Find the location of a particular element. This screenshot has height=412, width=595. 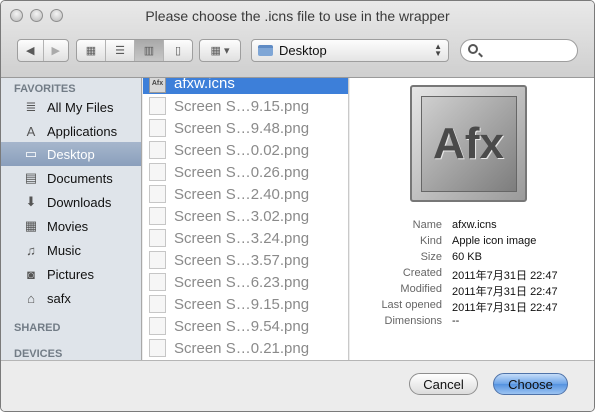

list-item: Afx afxw.icns is located at coordinates (245, 86).